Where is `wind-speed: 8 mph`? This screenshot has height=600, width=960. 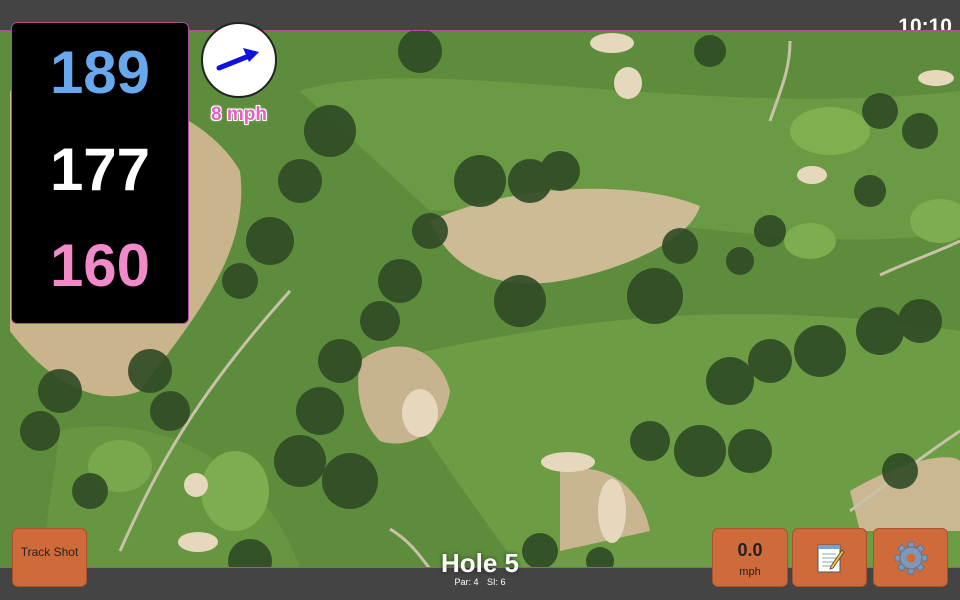 wind-speed: 8 mph is located at coordinates (239, 114).